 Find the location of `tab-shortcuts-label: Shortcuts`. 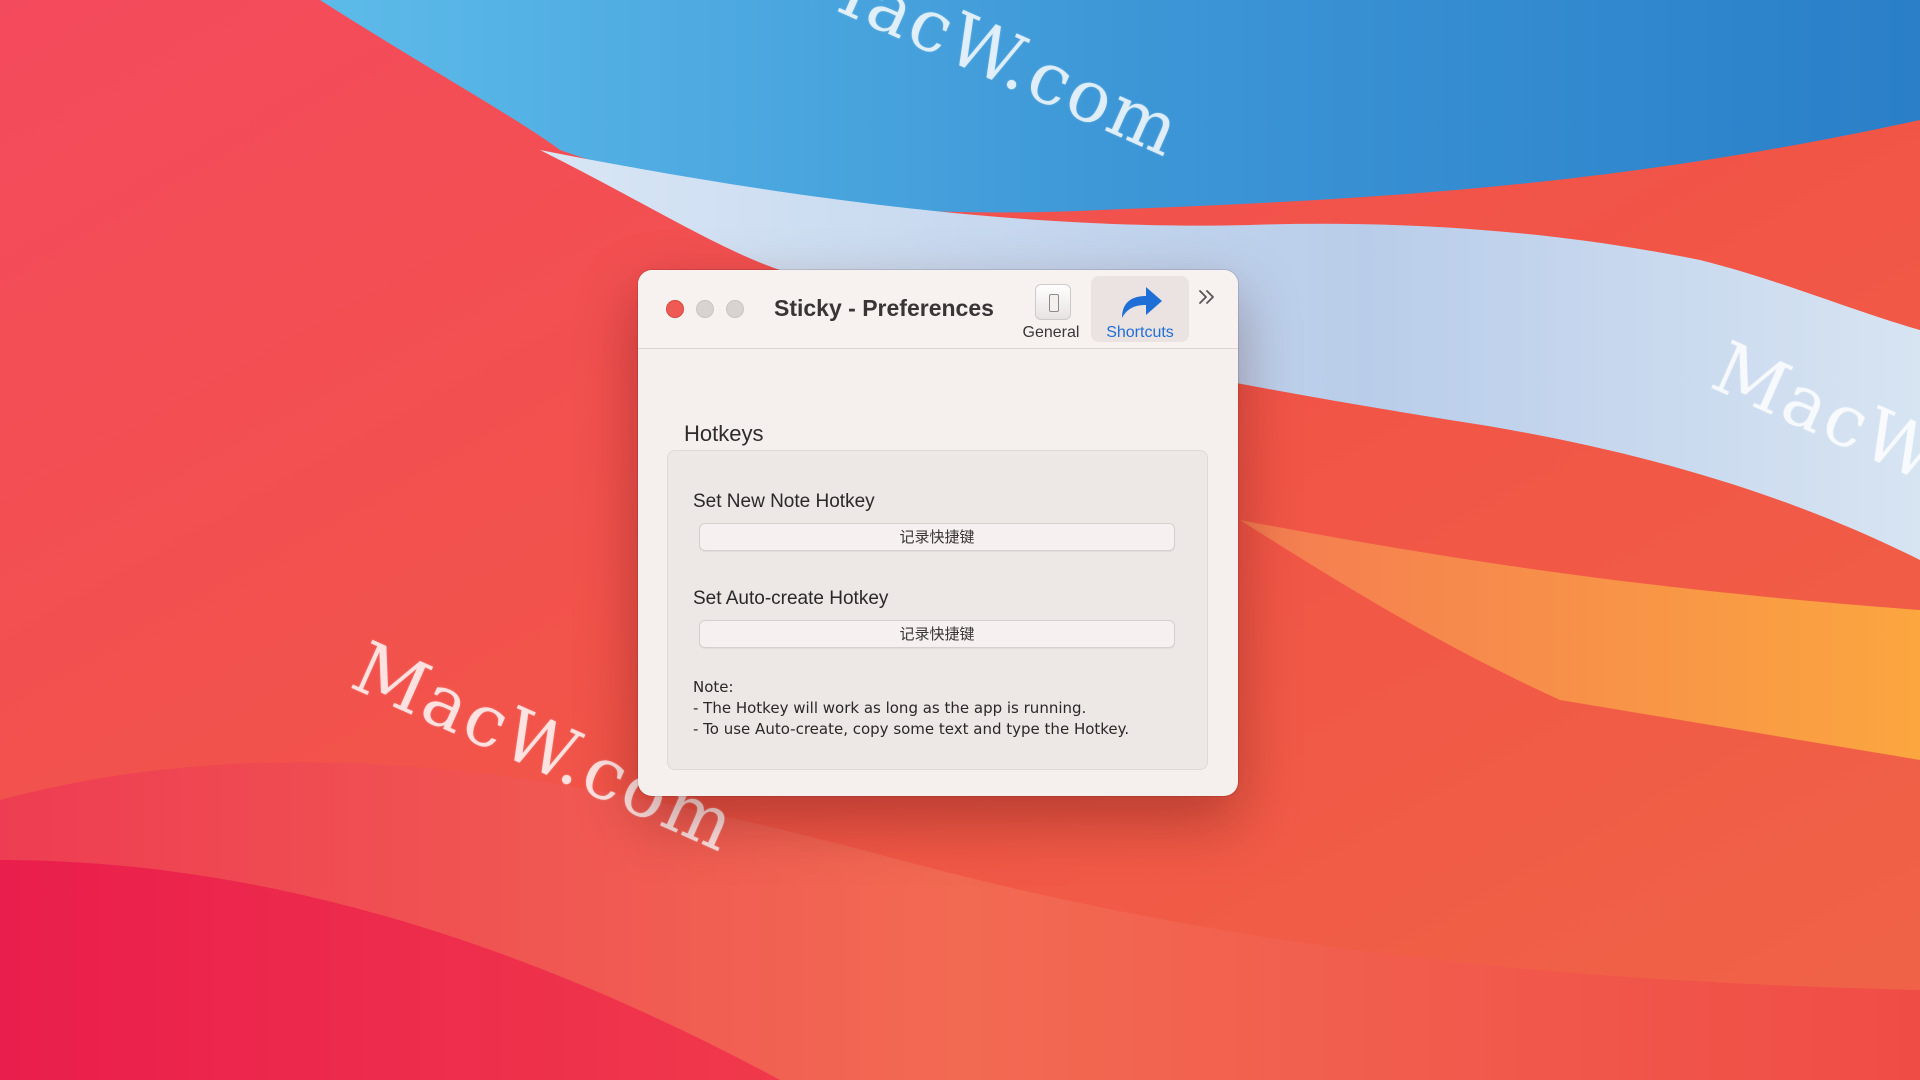

tab-shortcuts-label: Shortcuts is located at coordinates (1140, 332).